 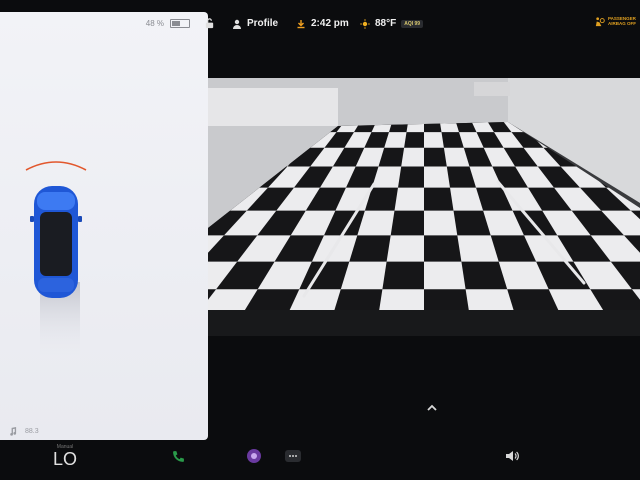 I want to click on chevron-up-icon, so click(x=432, y=408).